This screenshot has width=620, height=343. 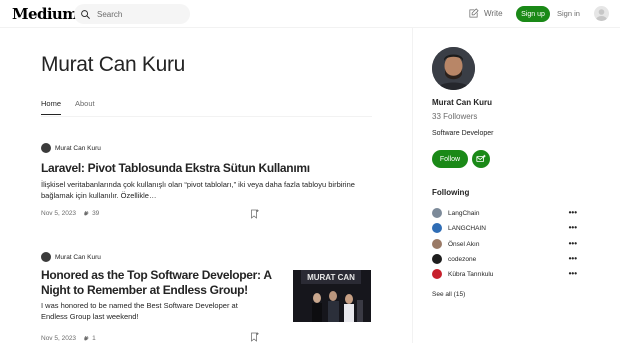 I want to click on post-thumbnail: MURAT CAN, so click(x=332, y=296).